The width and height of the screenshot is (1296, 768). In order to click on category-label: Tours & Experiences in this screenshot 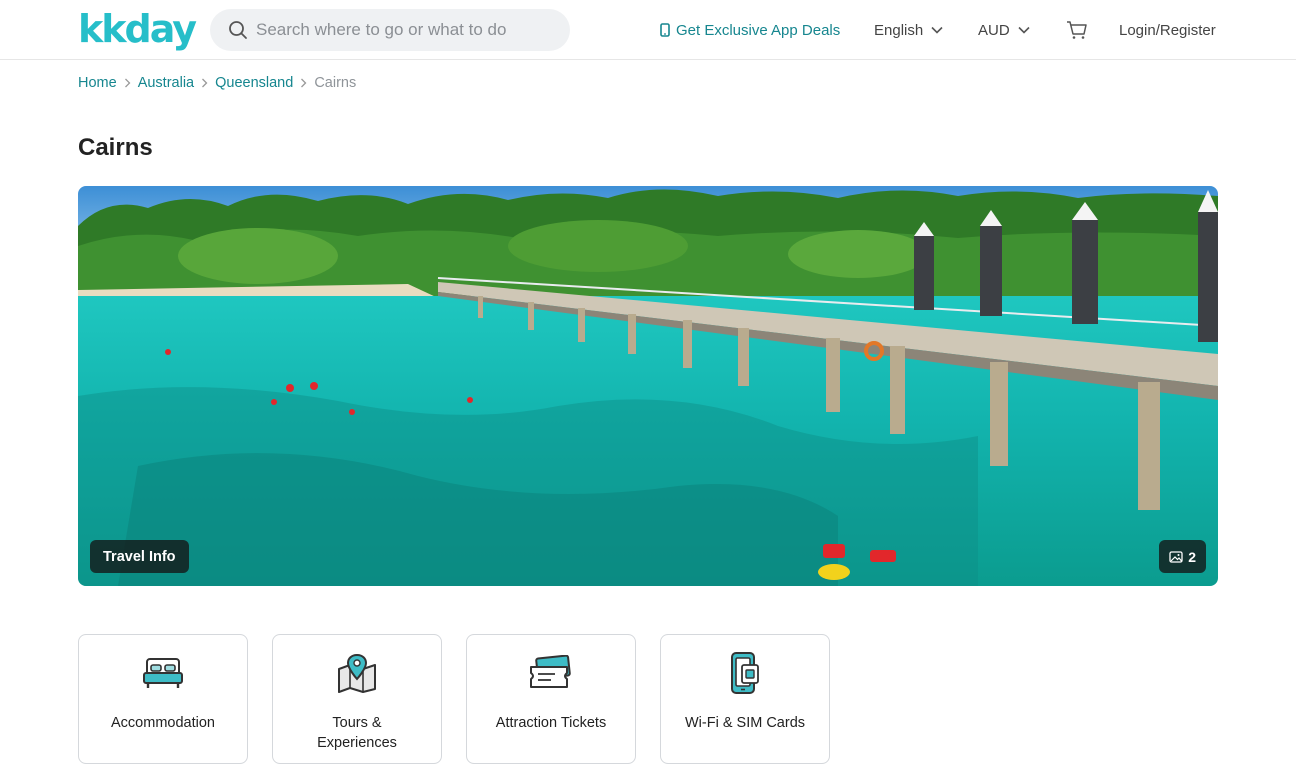, I will do `click(357, 733)`.